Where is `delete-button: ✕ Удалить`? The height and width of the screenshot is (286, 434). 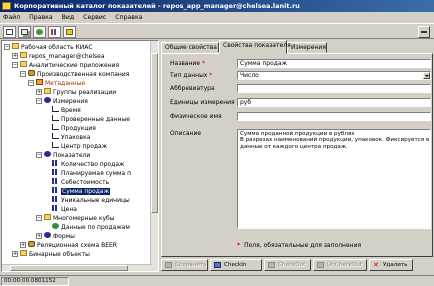 delete-button: ✕ Удалить is located at coordinates (391, 265).